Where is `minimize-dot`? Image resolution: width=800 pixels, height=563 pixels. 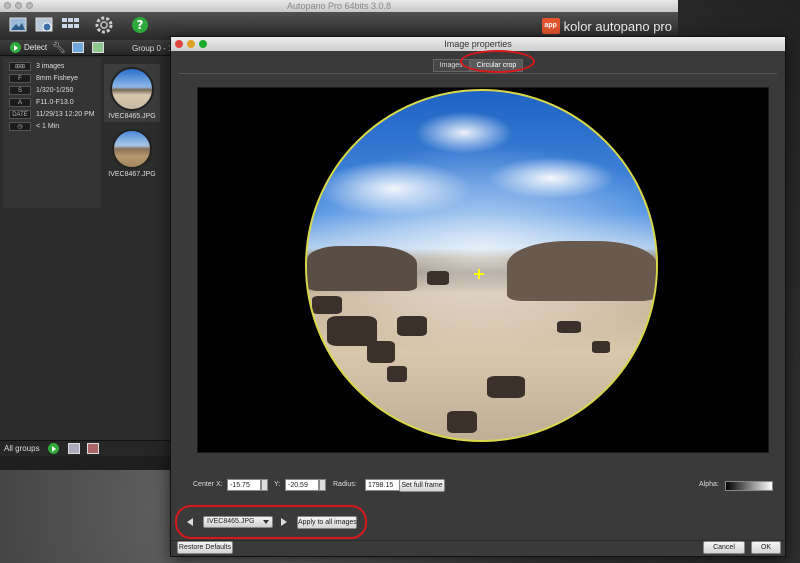 minimize-dot is located at coordinates (18, 5).